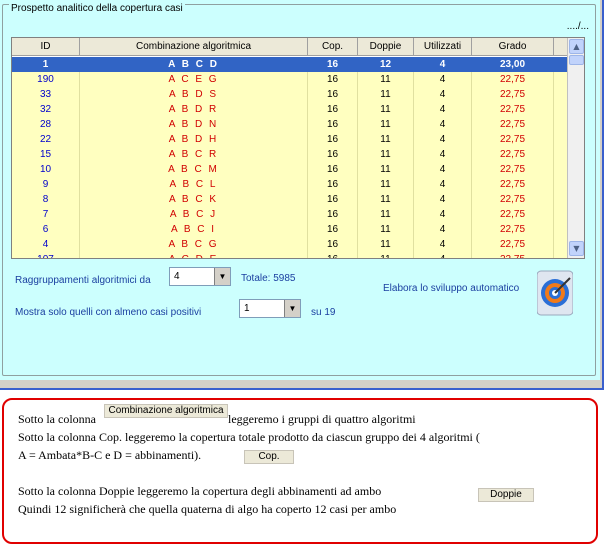  What do you see at coordinates (46, 94) in the screenshot?
I see `cell-id: 33` at bounding box center [46, 94].